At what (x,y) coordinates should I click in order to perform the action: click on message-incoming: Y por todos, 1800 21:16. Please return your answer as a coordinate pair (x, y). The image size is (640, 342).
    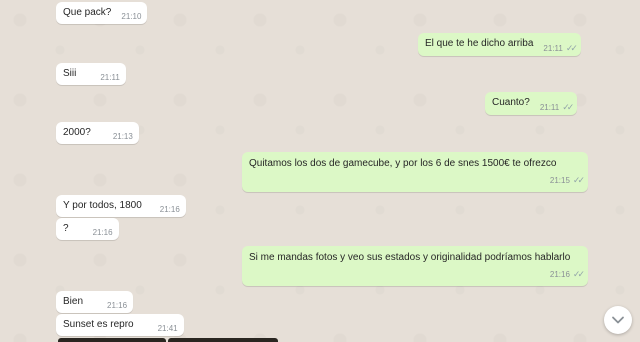
    Looking at the image, I should click on (121, 206).